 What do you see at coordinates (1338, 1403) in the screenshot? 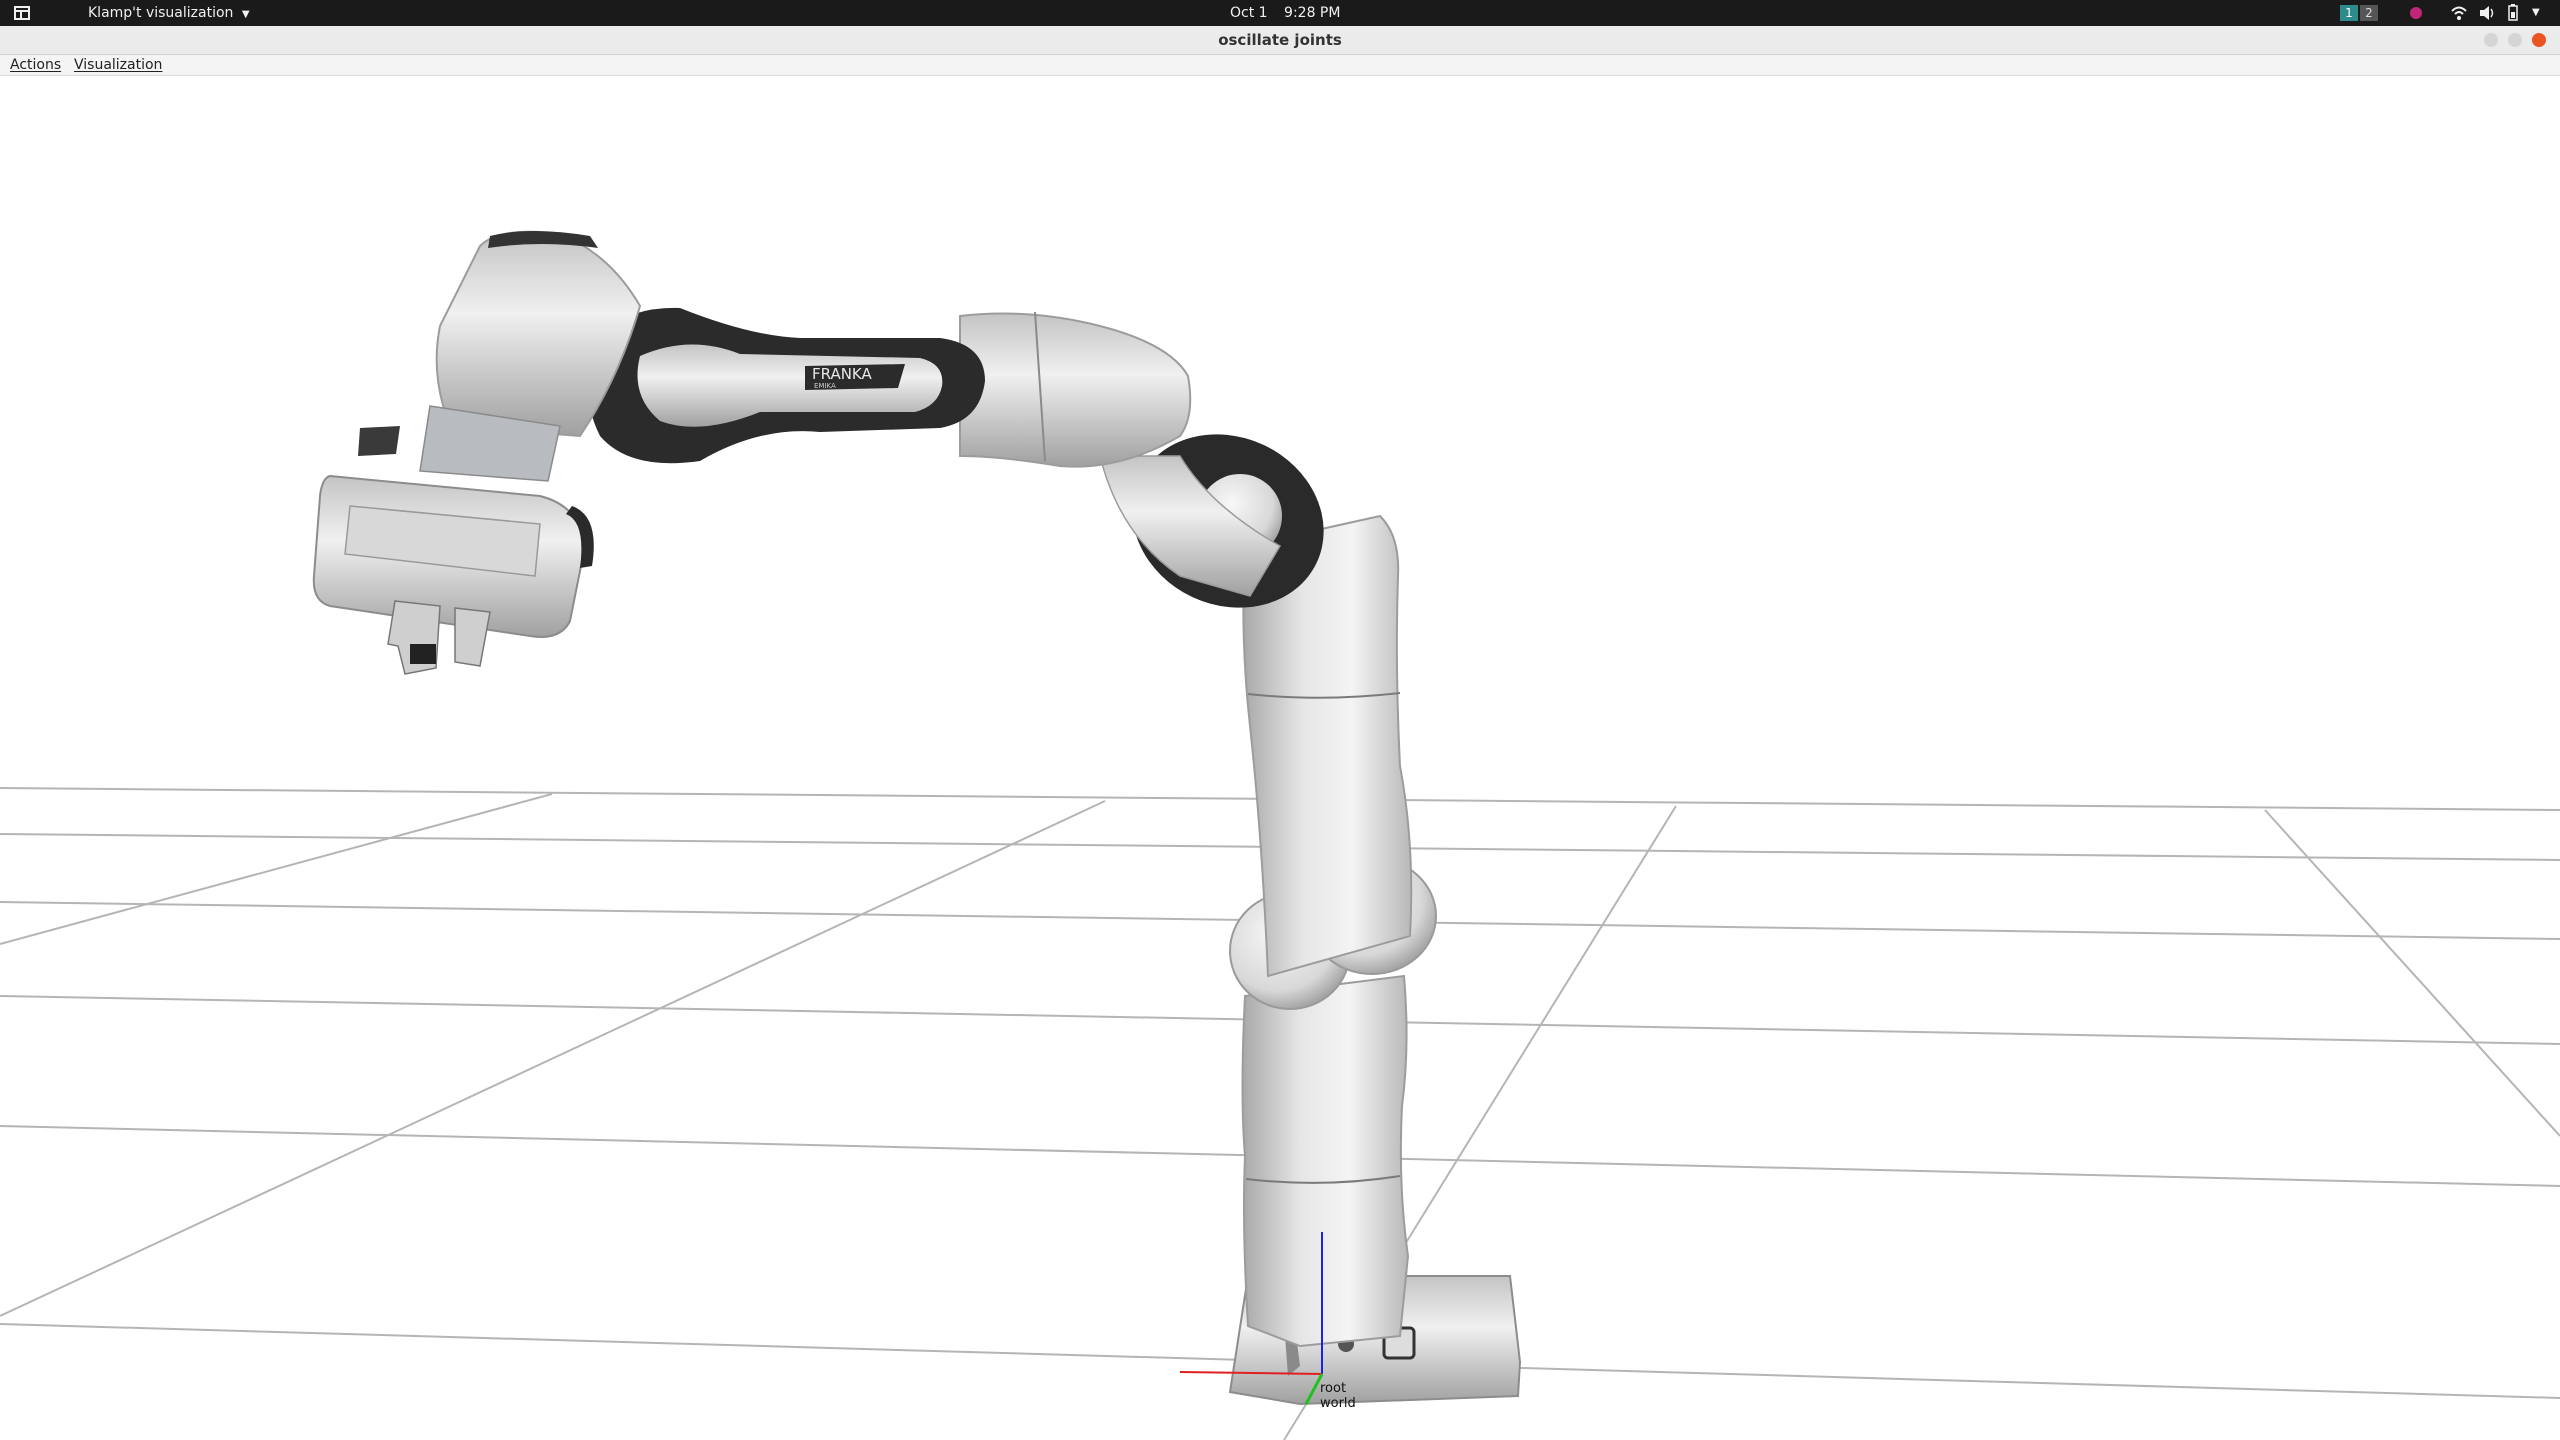
I see `frame-label-world: world` at bounding box center [1338, 1403].